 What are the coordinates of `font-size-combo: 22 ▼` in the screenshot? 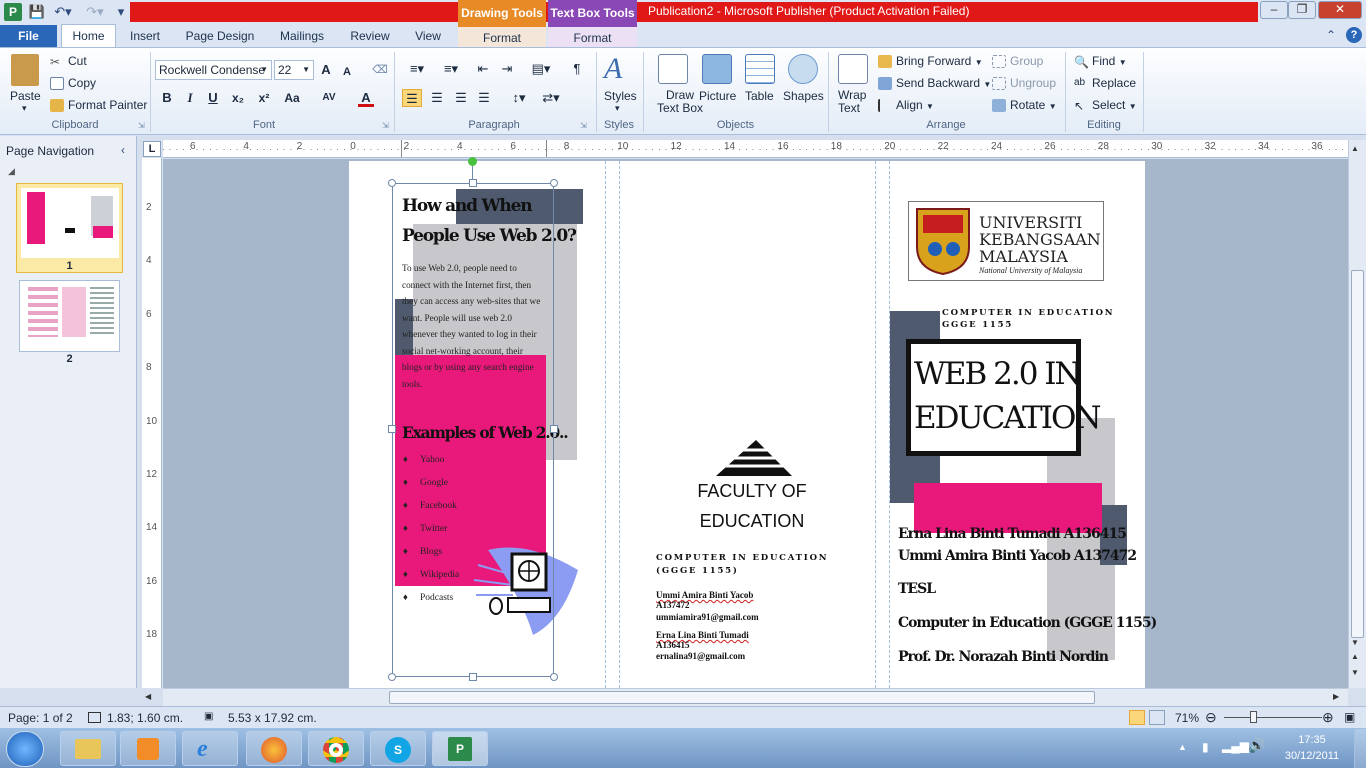 It's located at (294, 70).